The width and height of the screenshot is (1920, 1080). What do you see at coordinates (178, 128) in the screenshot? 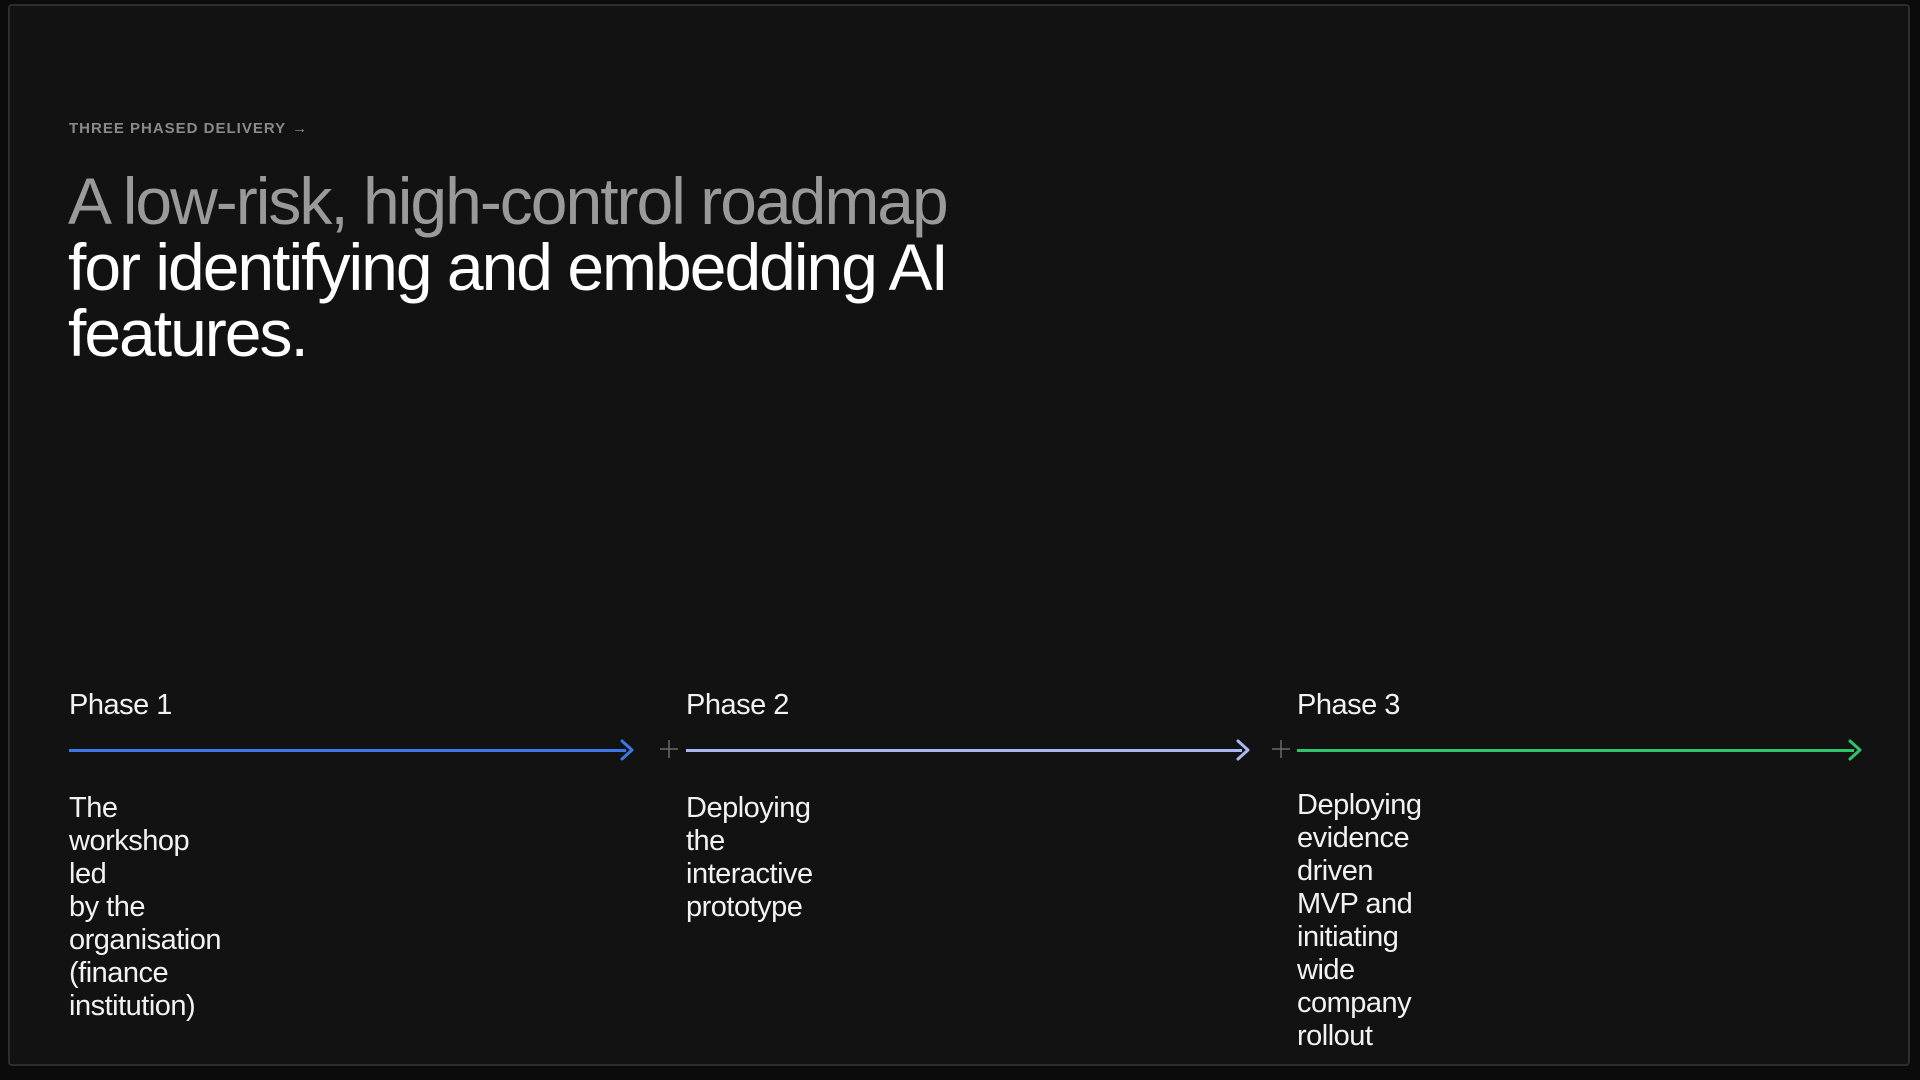
I see `eyebrow-label: THREE PHASED DELIVERY` at bounding box center [178, 128].